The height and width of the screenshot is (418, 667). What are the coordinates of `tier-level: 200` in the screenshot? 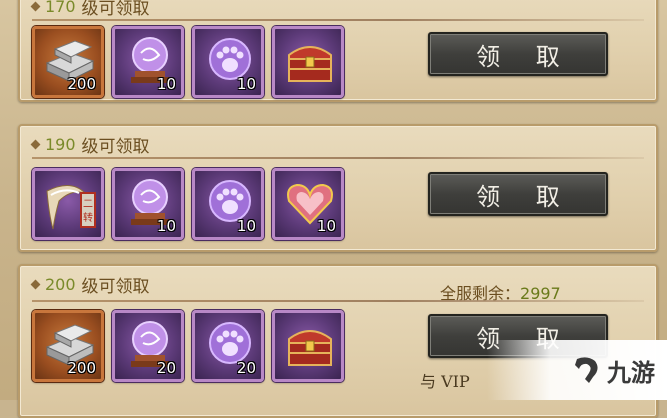 It's located at (60, 284).